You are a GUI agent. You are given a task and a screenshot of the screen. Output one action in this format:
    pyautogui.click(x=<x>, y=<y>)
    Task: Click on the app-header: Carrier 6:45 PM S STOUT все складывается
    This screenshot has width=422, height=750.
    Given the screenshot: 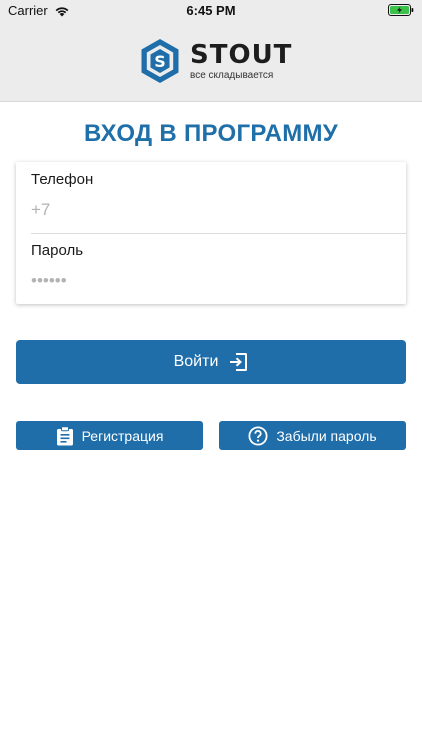 What is the action you would take?
    pyautogui.click(x=211, y=51)
    